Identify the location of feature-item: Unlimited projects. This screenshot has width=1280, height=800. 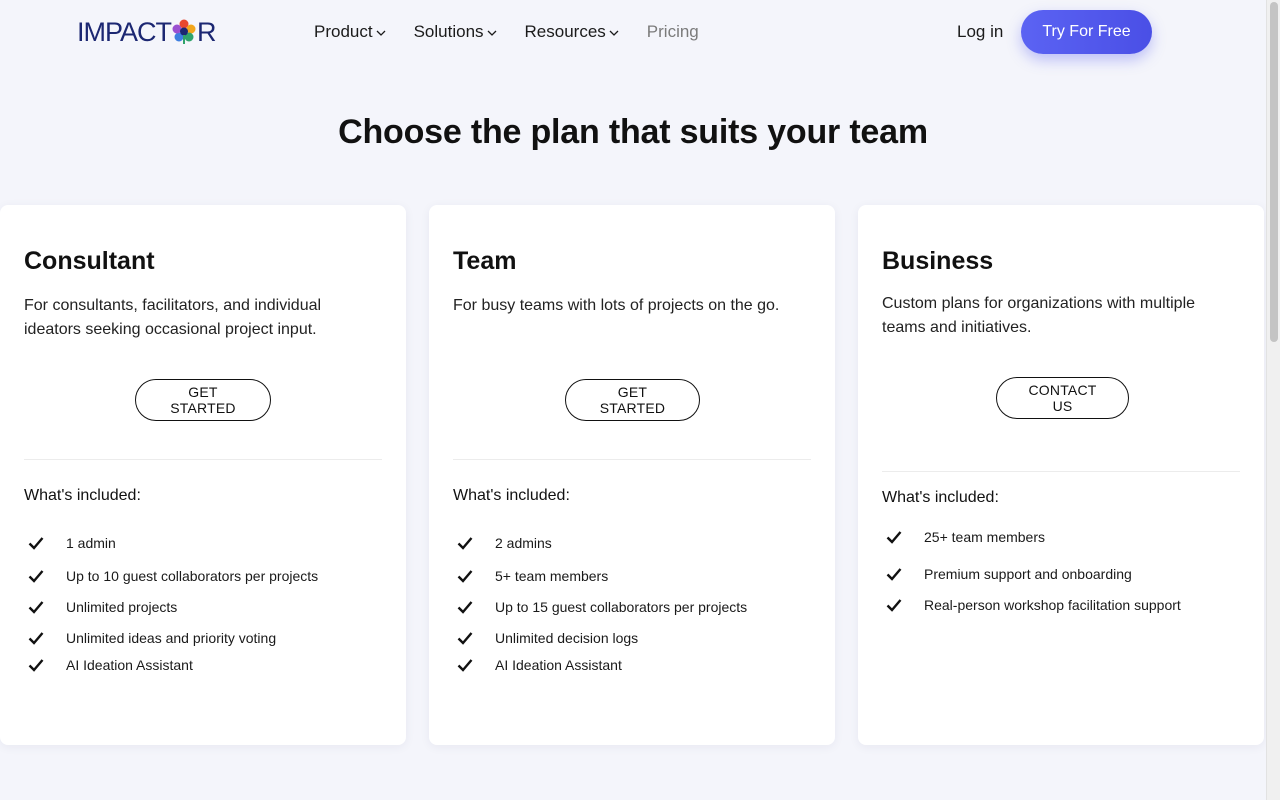
(102, 607).